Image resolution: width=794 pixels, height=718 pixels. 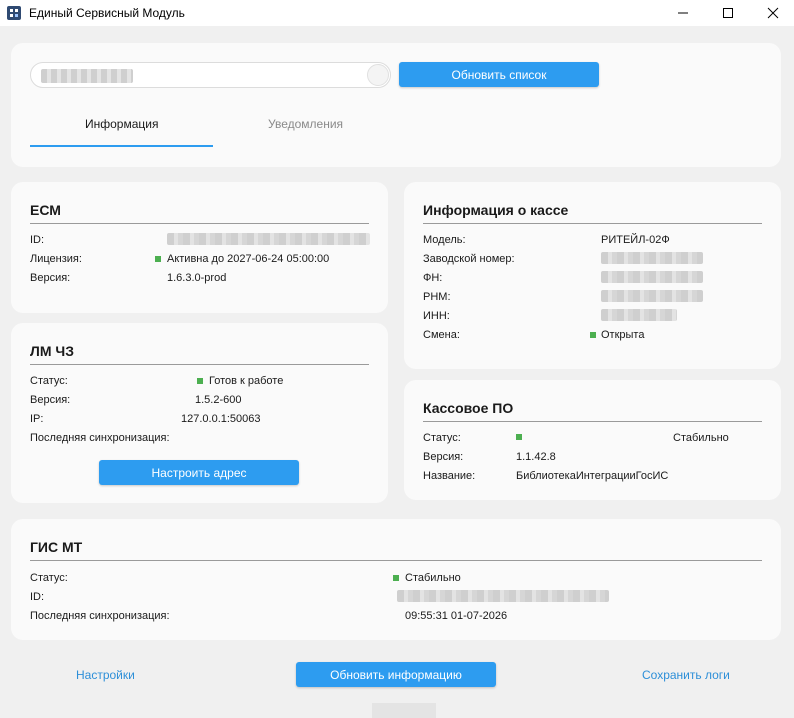 I want to click on pos-software-status-label: Статус:, so click(x=442, y=438).